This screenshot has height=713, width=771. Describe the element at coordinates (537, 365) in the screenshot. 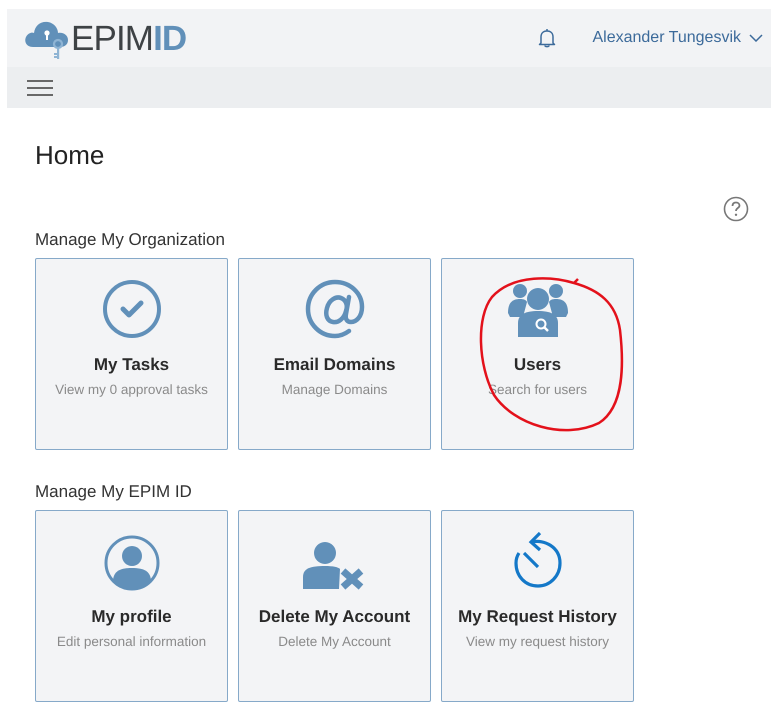

I see `tile-title: Users` at that location.